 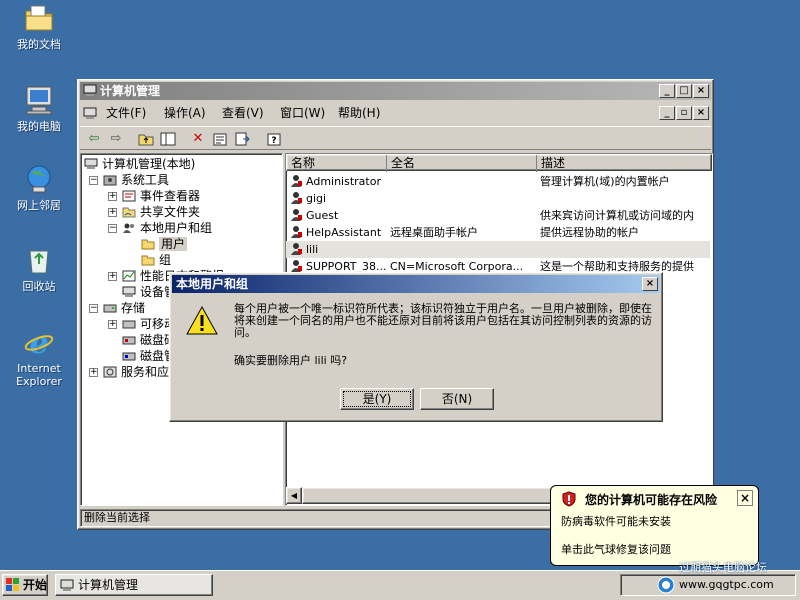 What do you see at coordinates (242, 139) in the screenshot?
I see `export-list-icon` at bounding box center [242, 139].